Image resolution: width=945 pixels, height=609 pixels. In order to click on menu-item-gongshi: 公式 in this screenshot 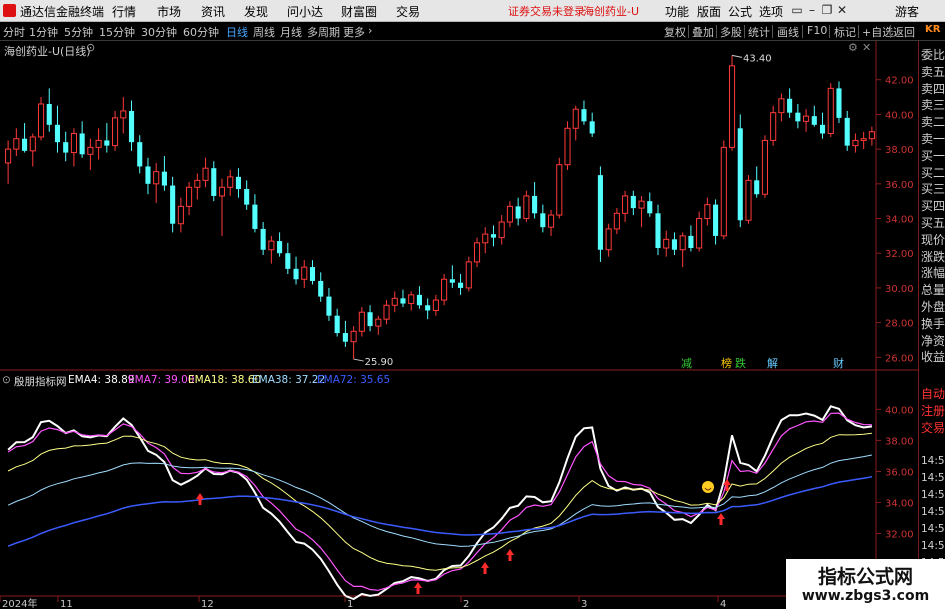, I will do `click(740, 11)`.